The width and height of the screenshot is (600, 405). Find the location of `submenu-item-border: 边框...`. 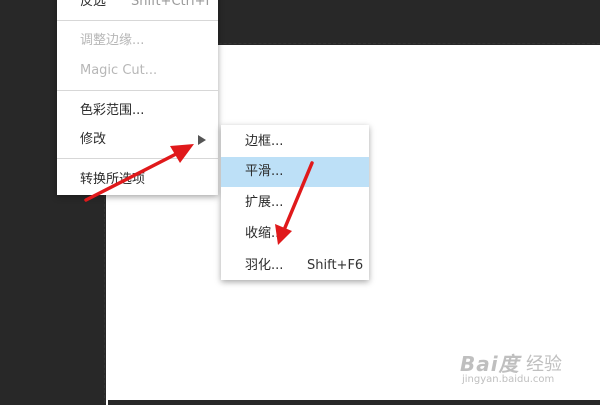

submenu-item-border: 边框... is located at coordinates (295, 142).